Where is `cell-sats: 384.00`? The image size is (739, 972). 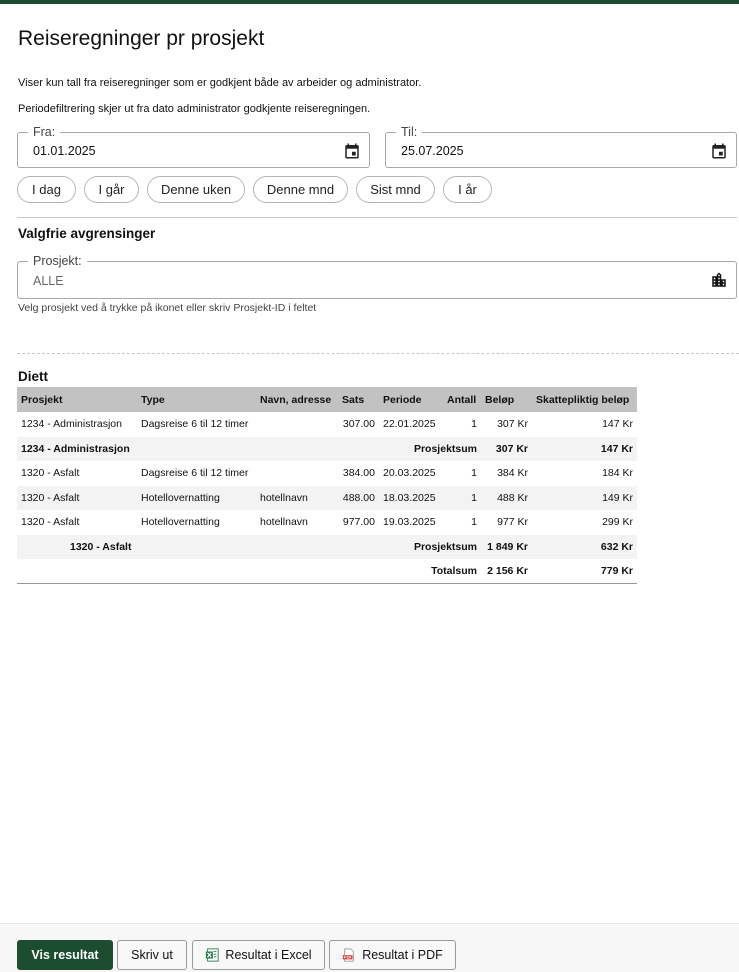 cell-sats: 384.00 is located at coordinates (358, 473).